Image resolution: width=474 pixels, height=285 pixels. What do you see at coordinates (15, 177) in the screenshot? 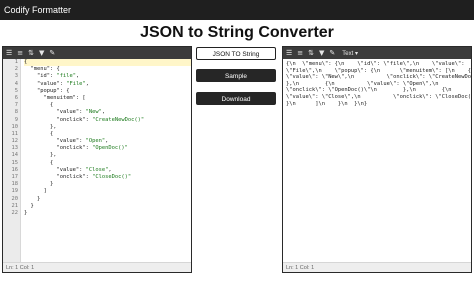
I see `line-number: 17` at bounding box center [15, 177].